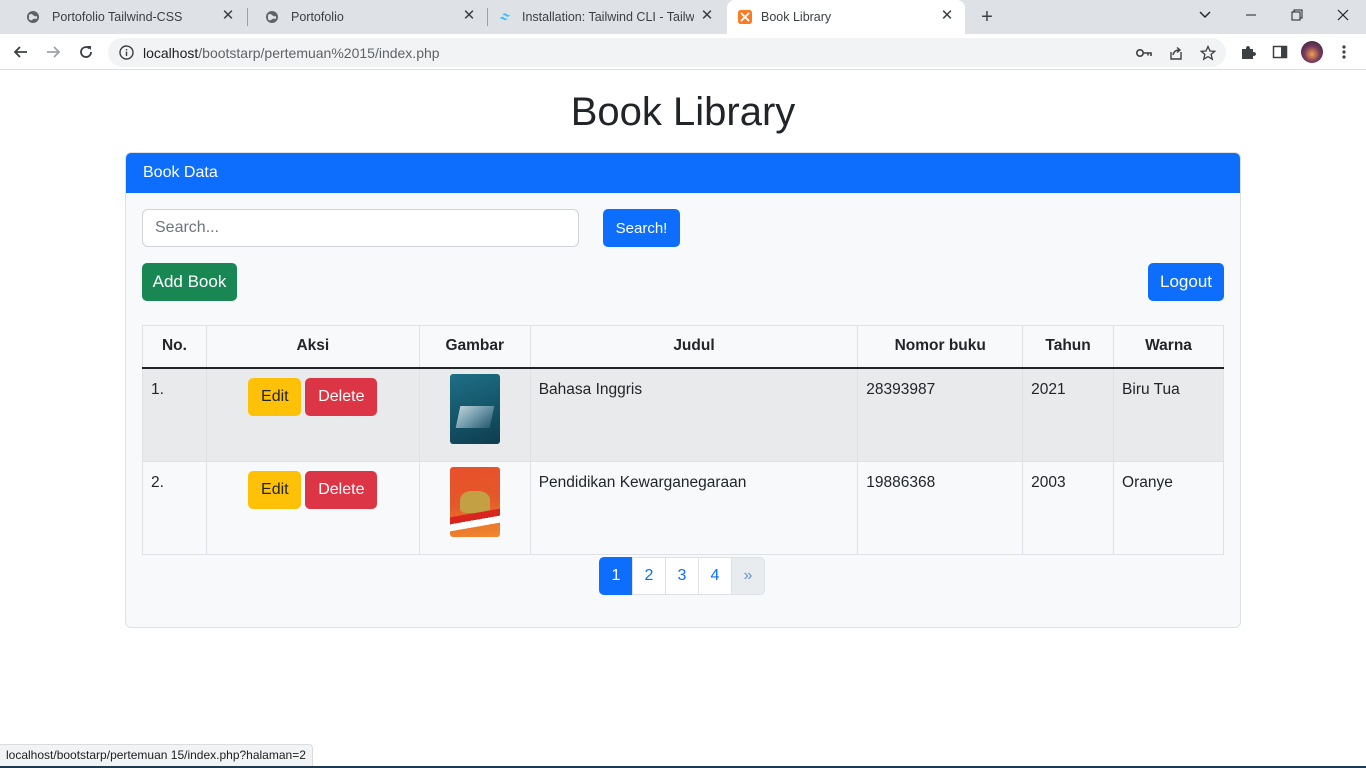 Image resolution: width=1366 pixels, height=768 pixels. I want to click on cell-no: 2., so click(174, 507).